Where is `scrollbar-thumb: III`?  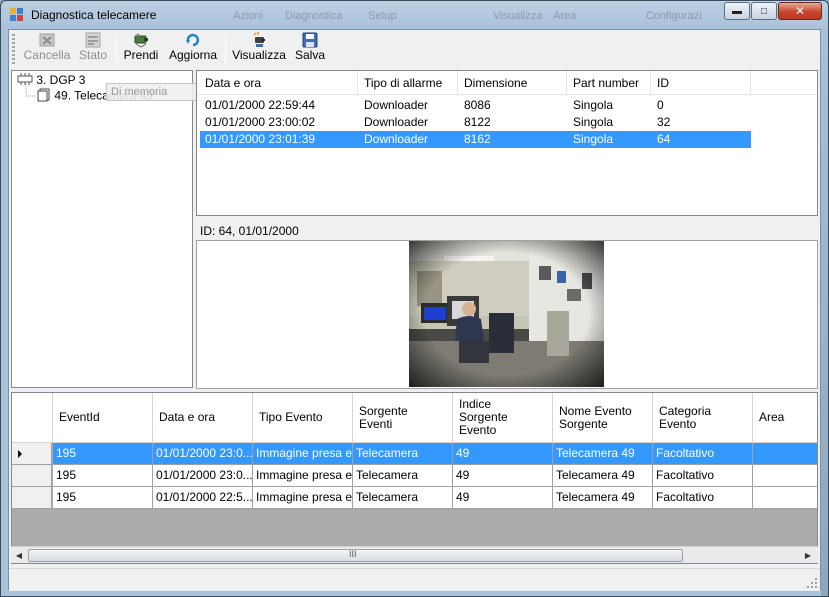 scrollbar-thumb: III is located at coordinates (355, 555).